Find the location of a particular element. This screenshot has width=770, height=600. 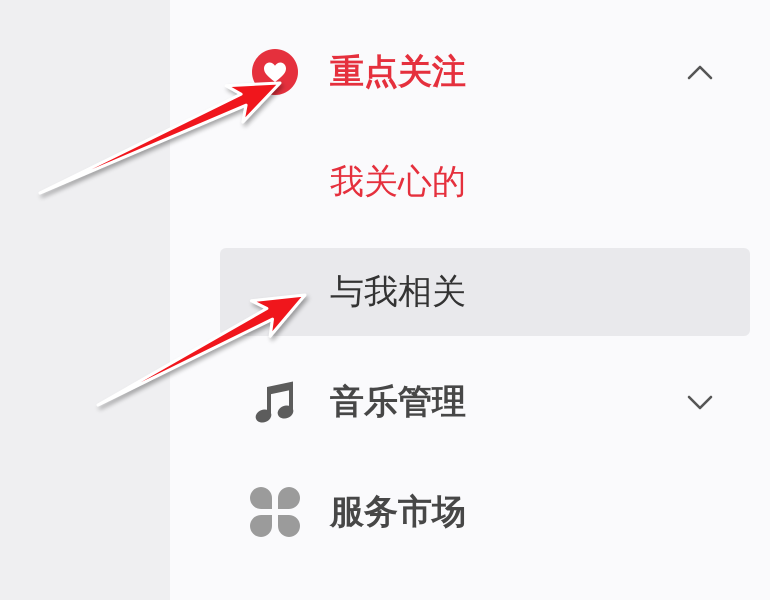

chevron-up-icon is located at coordinates (700, 72).